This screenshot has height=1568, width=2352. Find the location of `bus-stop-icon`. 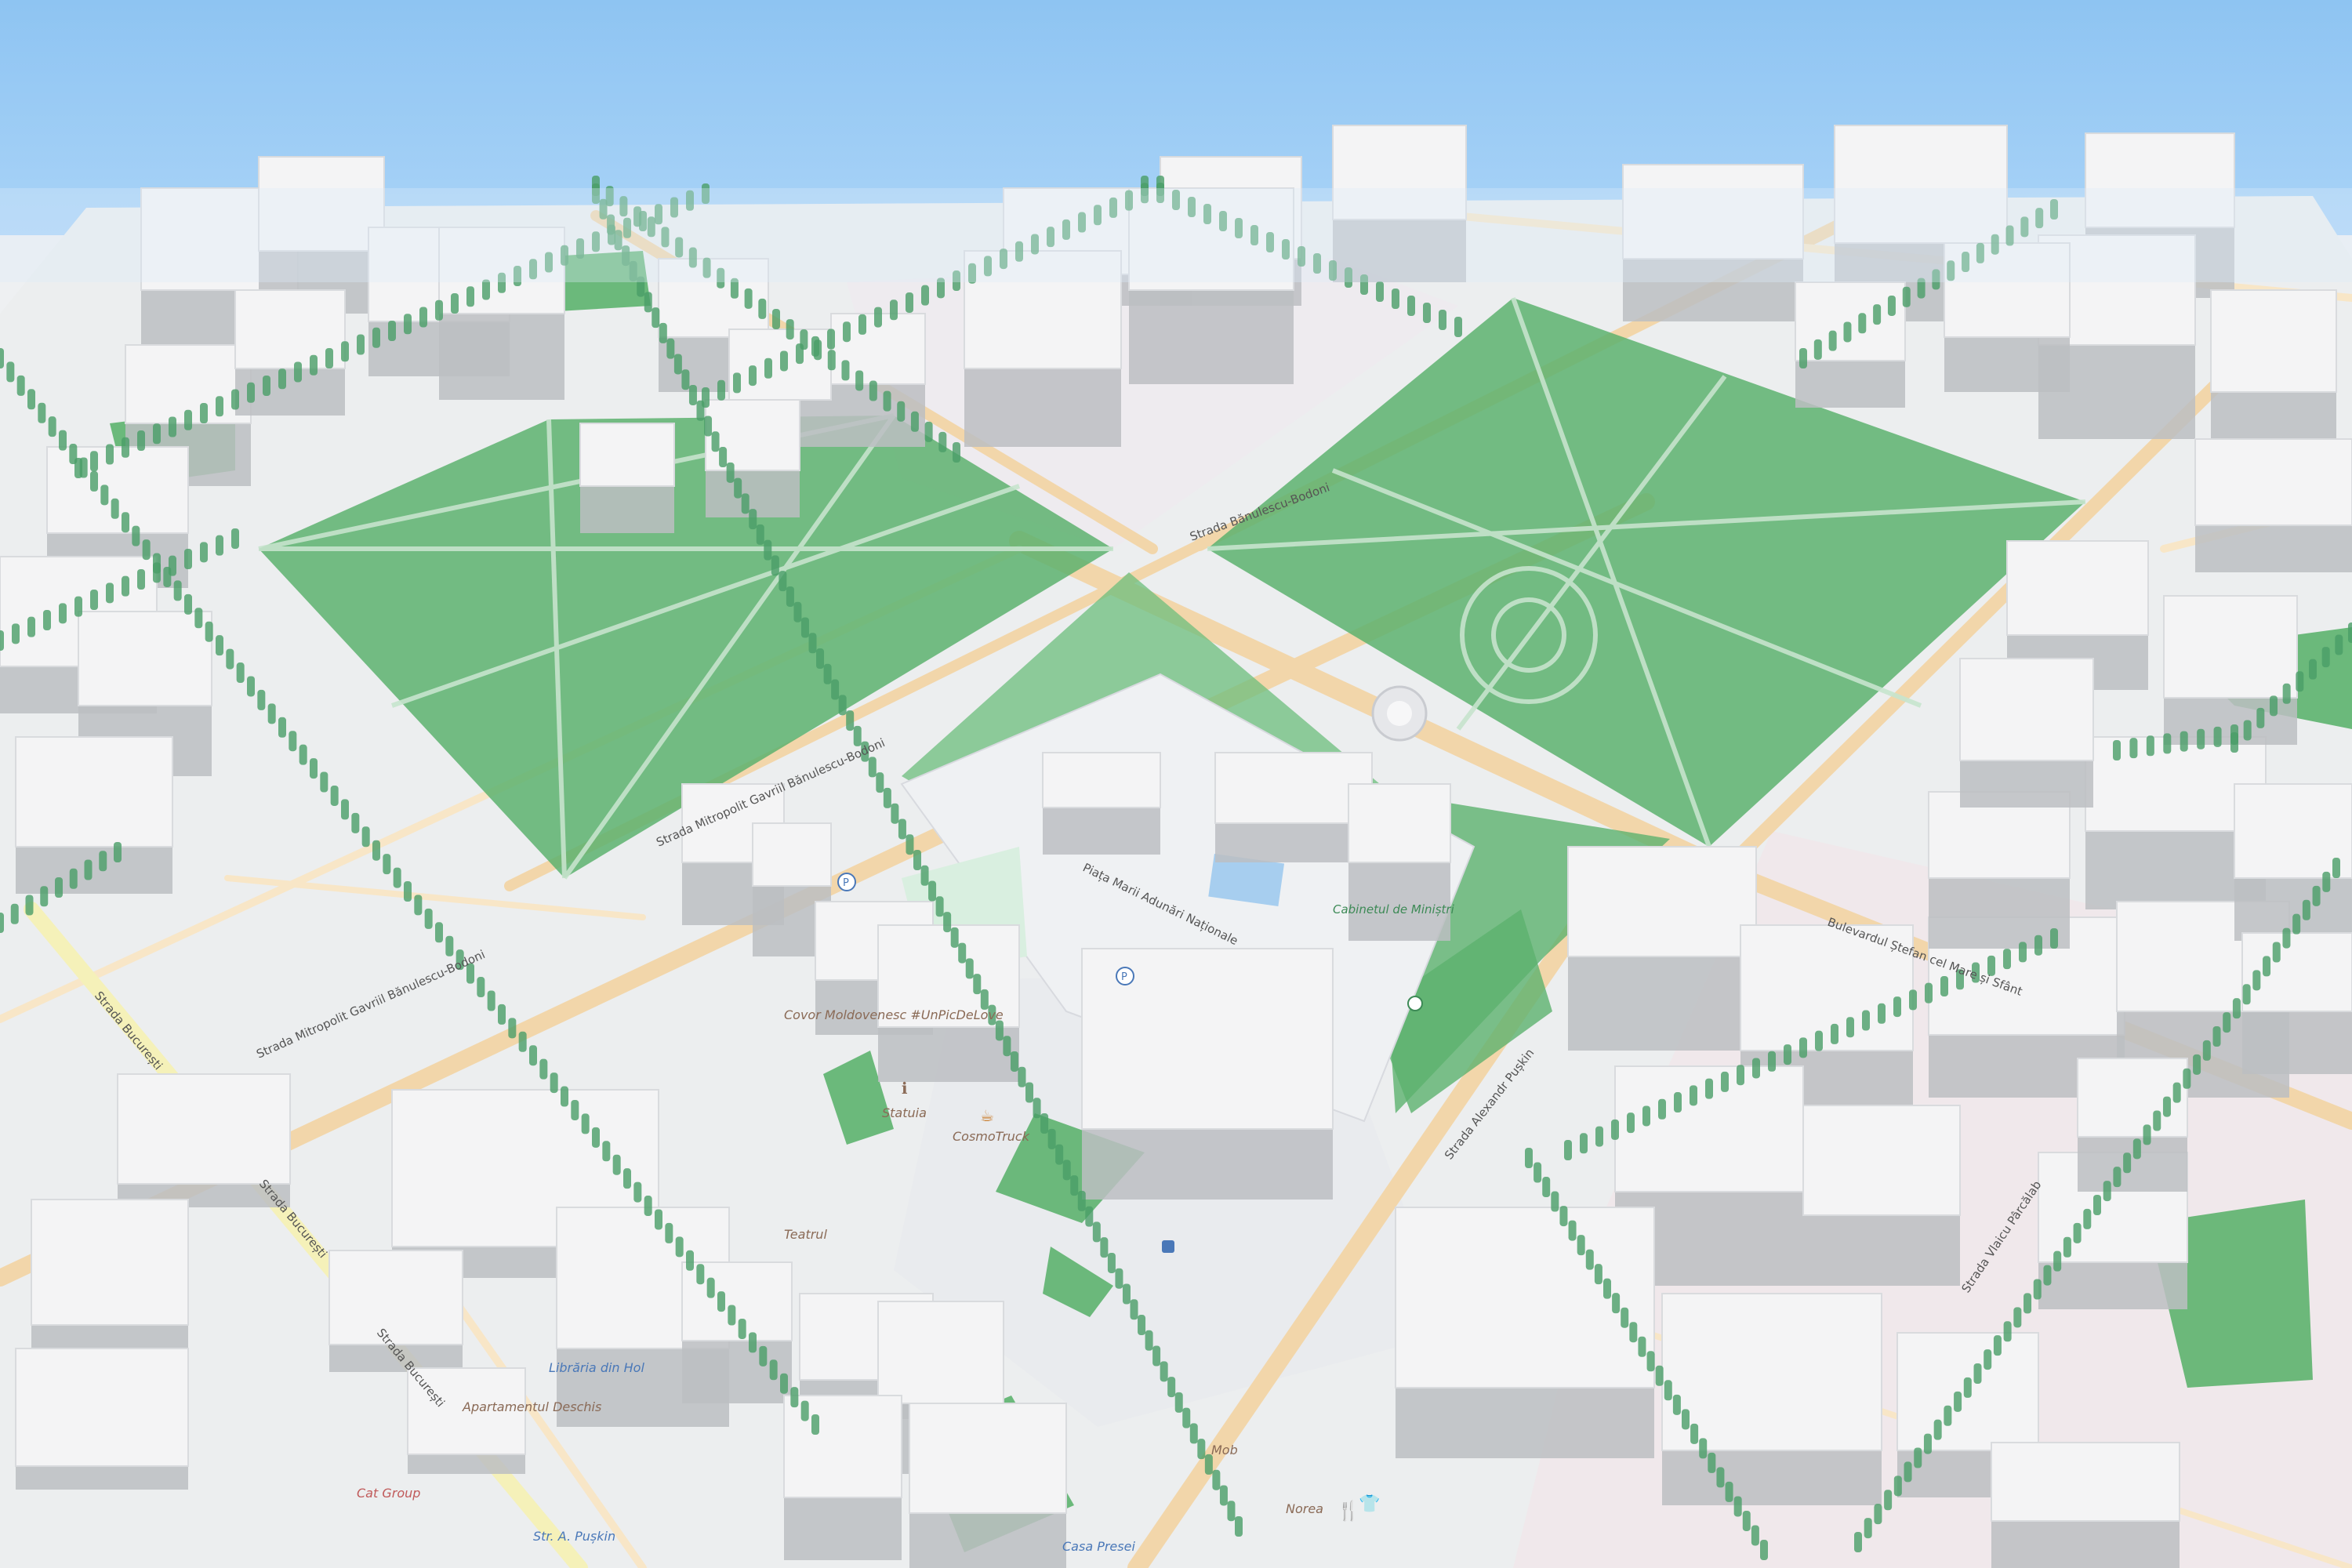

bus-stop-icon is located at coordinates (1168, 1246).